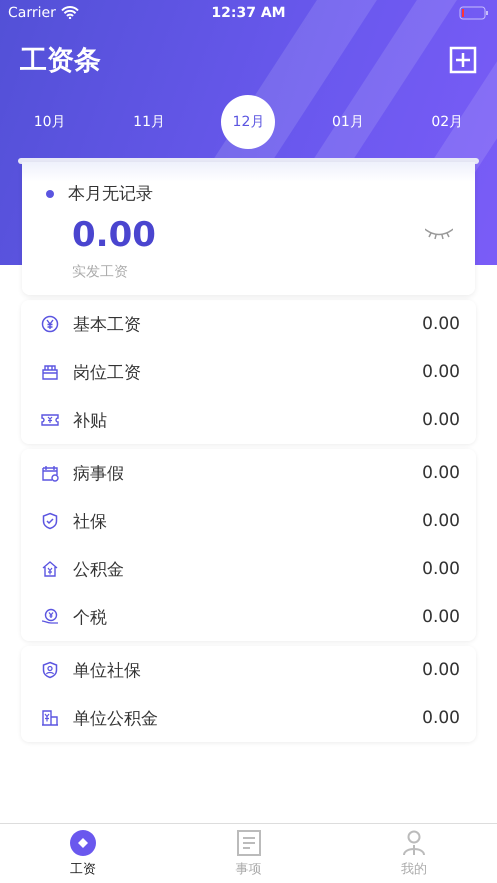  What do you see at coordinates (50, 324) in the screenshot?
I see `yen-coin-icon` at bounding box center [50, 324].